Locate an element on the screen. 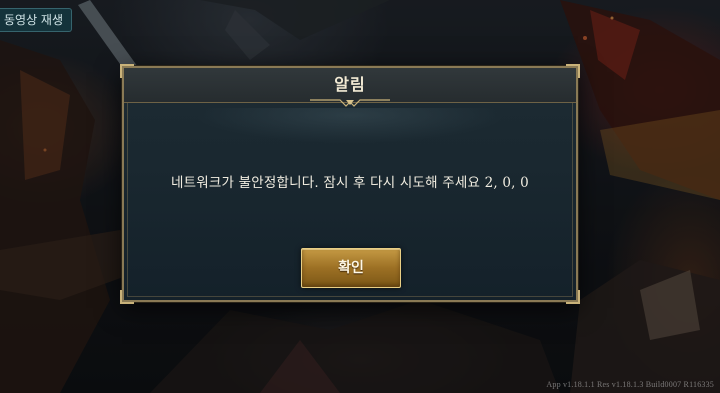  replay-video-label: 동영상 재생 is located at coordinates (34, 20).